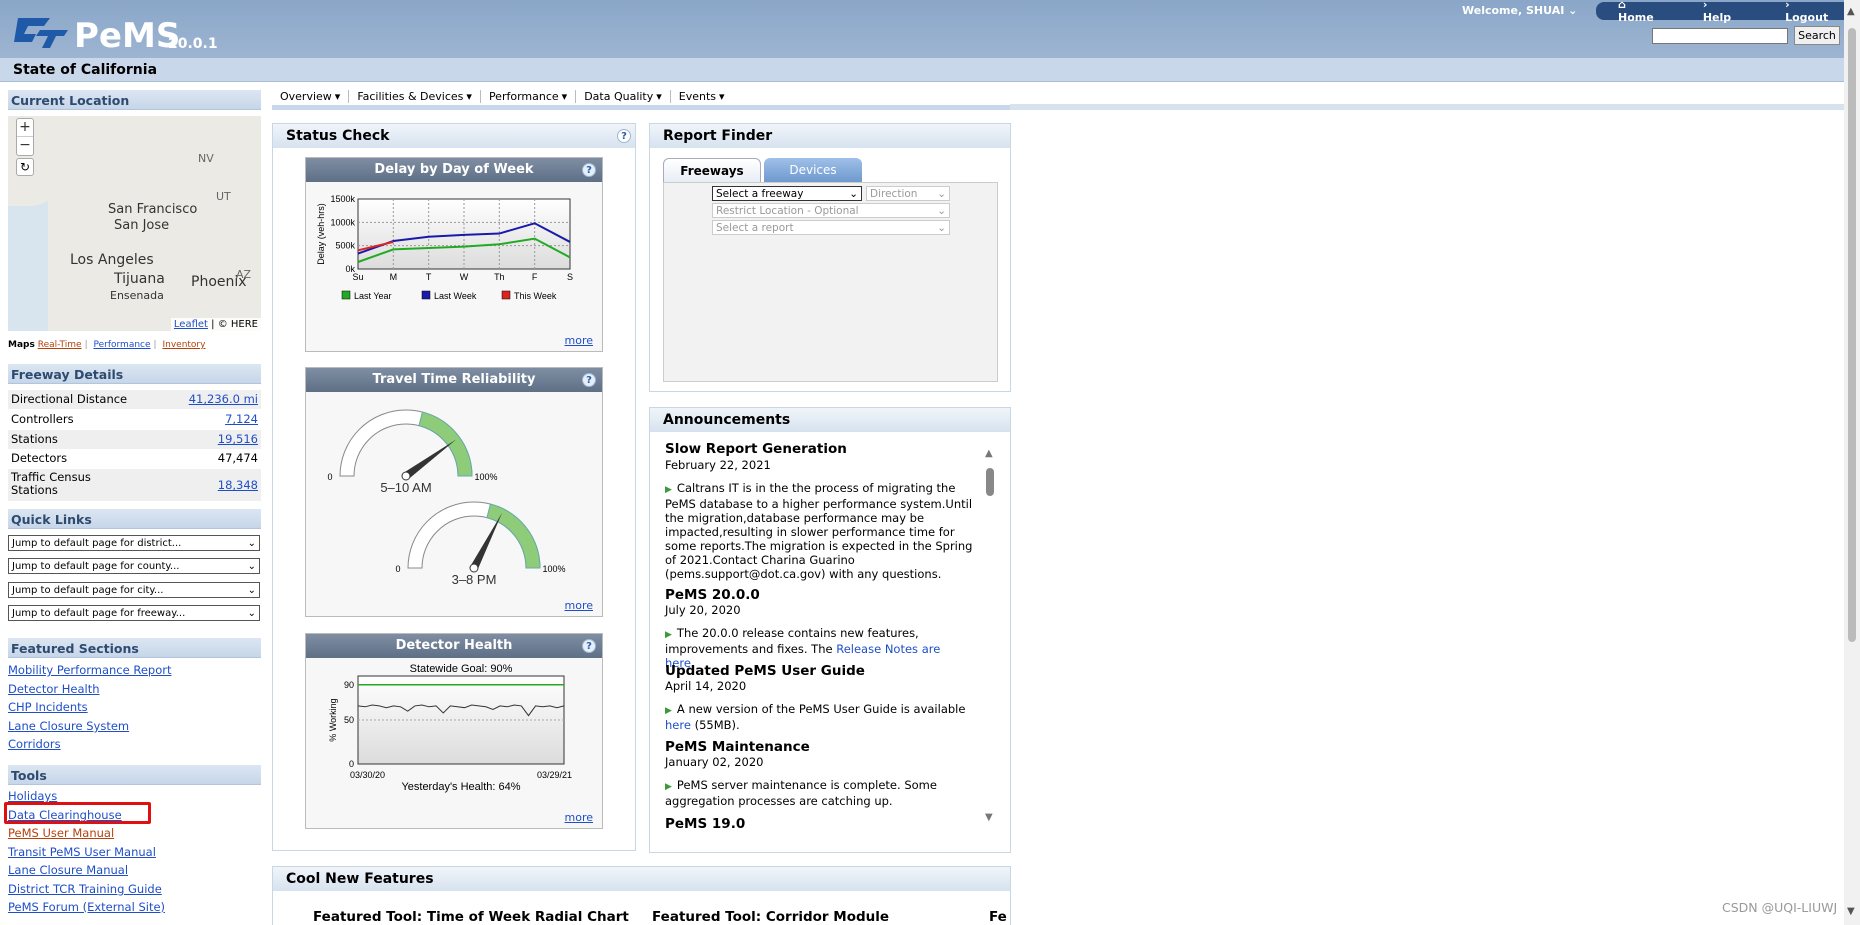 The image size is (1860, 925). What do you see at coordinates (134, 590) in the screenshot?
I see `city-select: Jump to default page for city... ⌄` at bounding box center [134, 590].